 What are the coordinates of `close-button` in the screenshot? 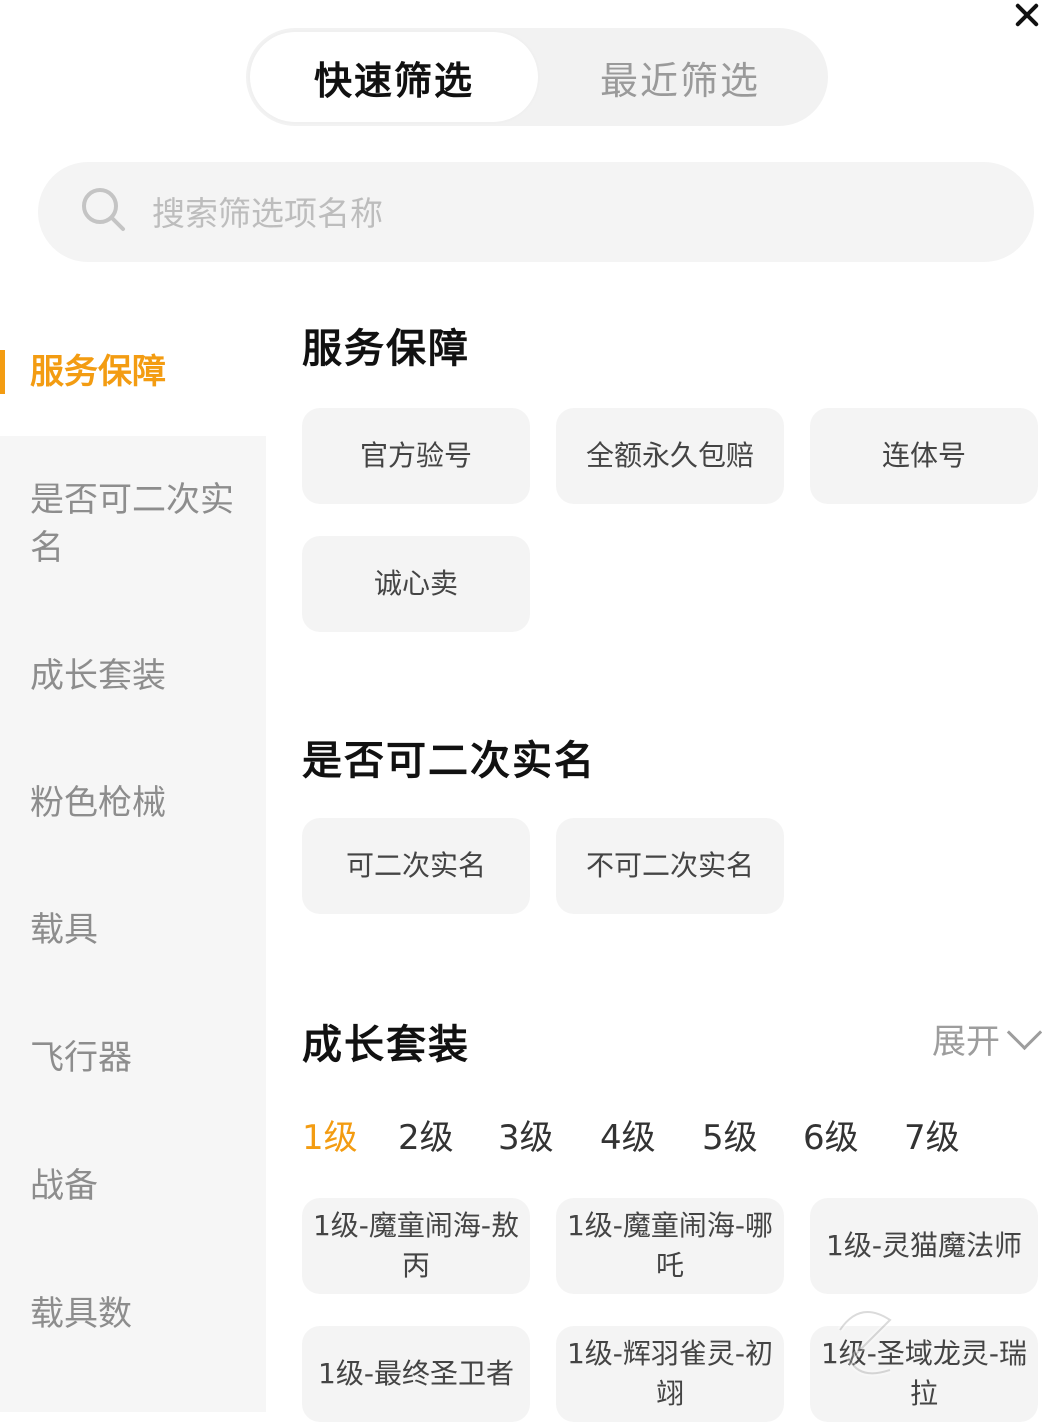 It's located at (1025, 17).